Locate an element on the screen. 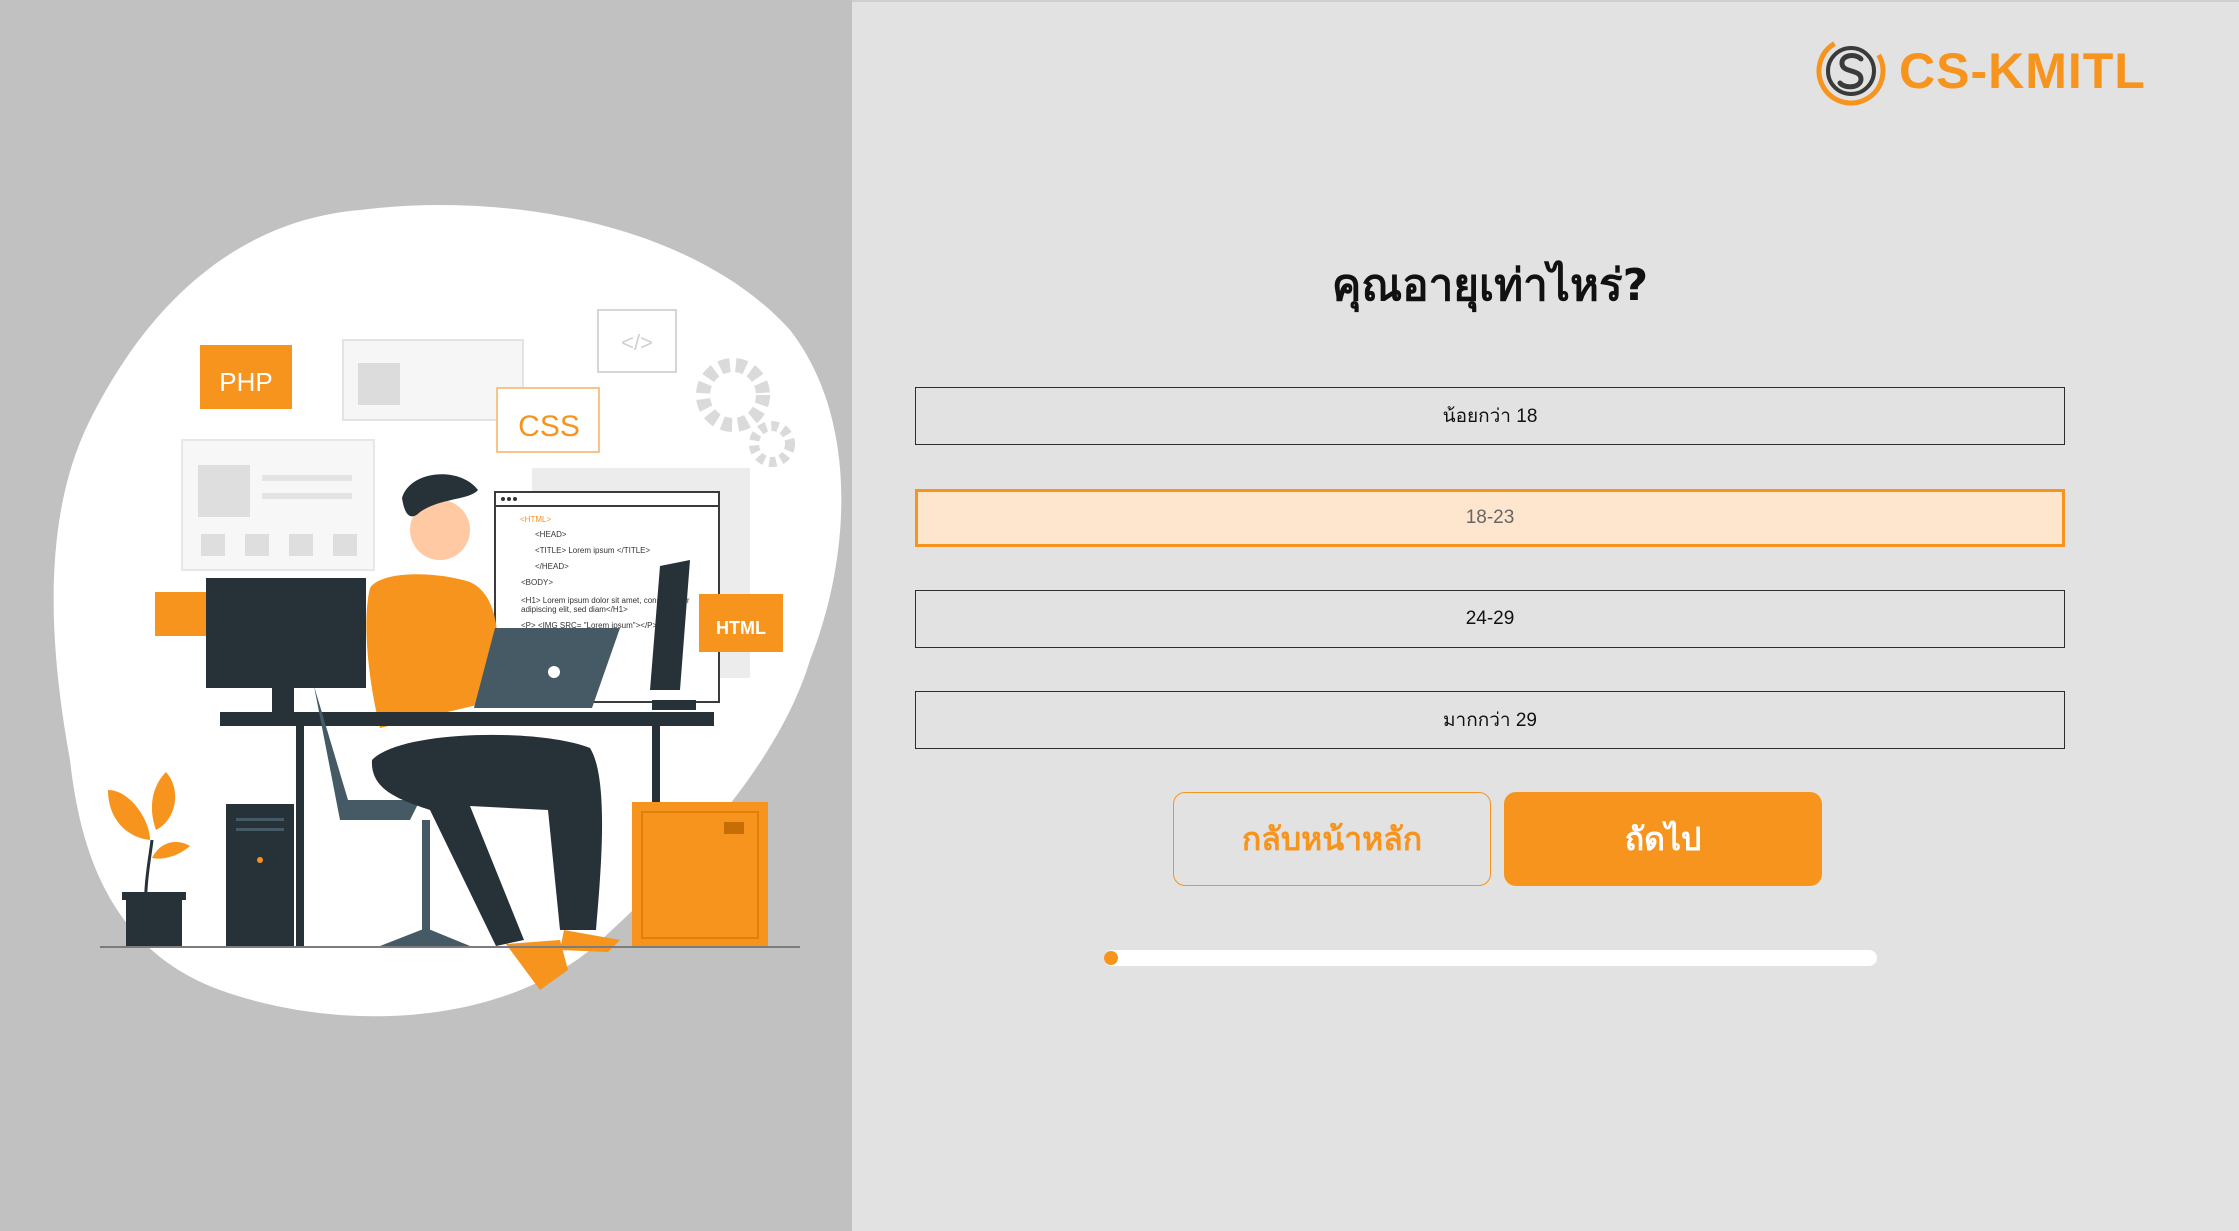 The height and width of the screenshot is (1231, 2239). age-option-over-29: มากกว่า 29 is located at coordinates (1490, 720).